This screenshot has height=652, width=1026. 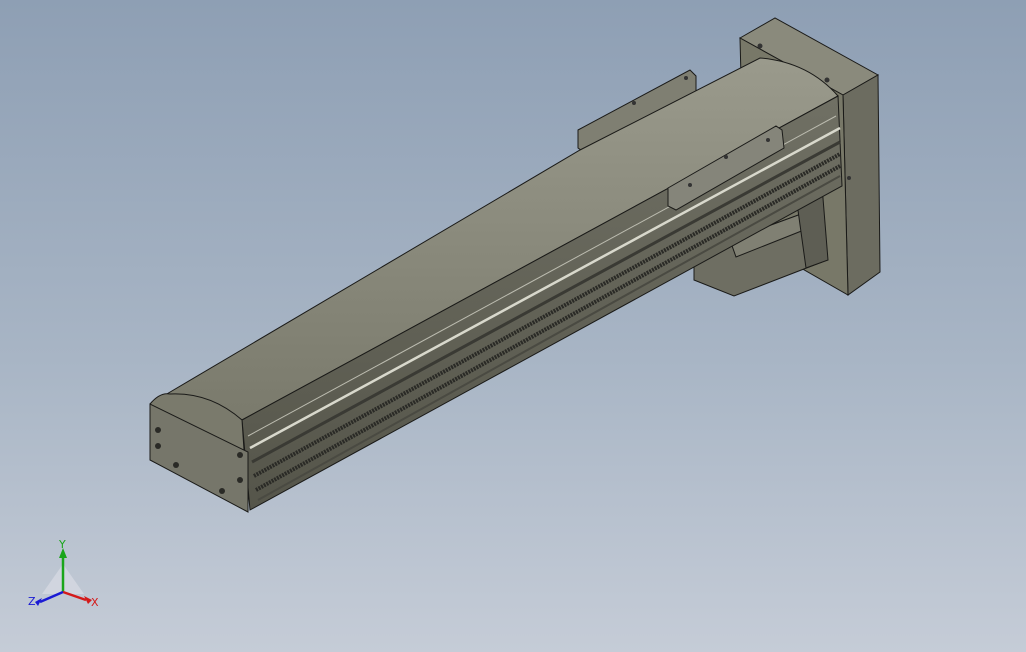 What do you see at coordinates (62, 544) in the screenshot?
I see `y-axis-label: Y` at bounding box center [62, 544].